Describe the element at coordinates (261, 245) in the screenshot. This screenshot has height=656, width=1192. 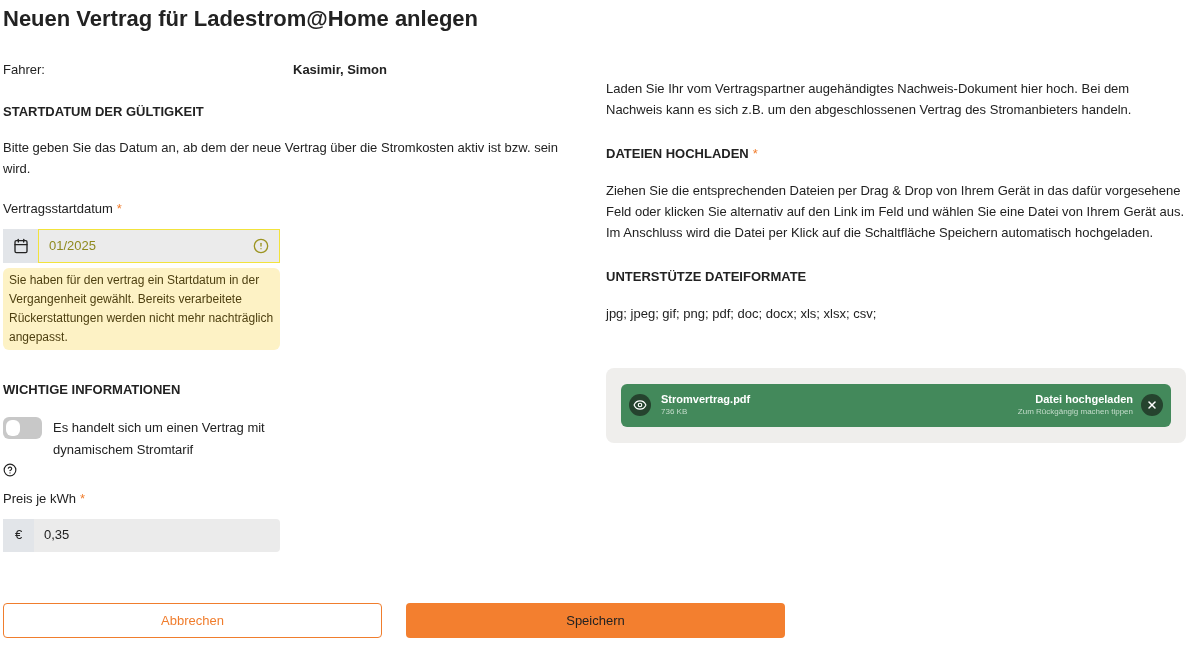
I see `warning-icon` at that location.